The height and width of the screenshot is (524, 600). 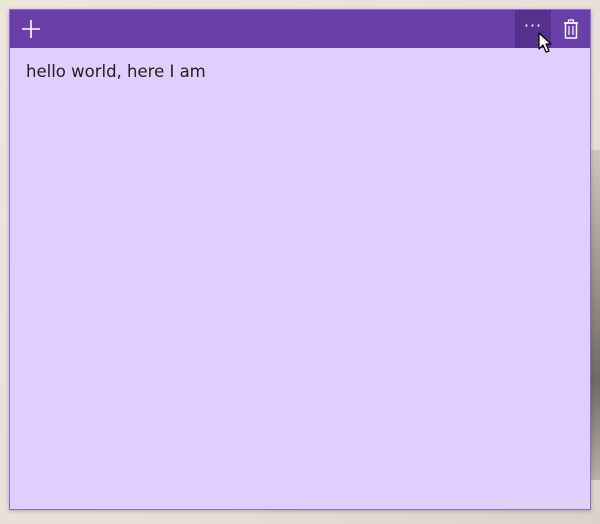 What do you see at coordinates (300, 71) in the screenshot?
I see `note-text: hello world, here I am` at bounding box center [300, 71].